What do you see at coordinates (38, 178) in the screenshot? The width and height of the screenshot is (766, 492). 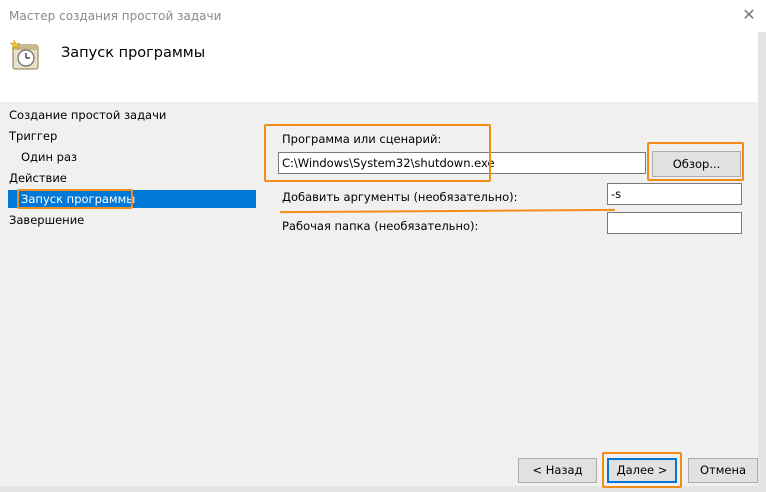 I see `nav-item-action: Действие` at bounding box center [38, 178].